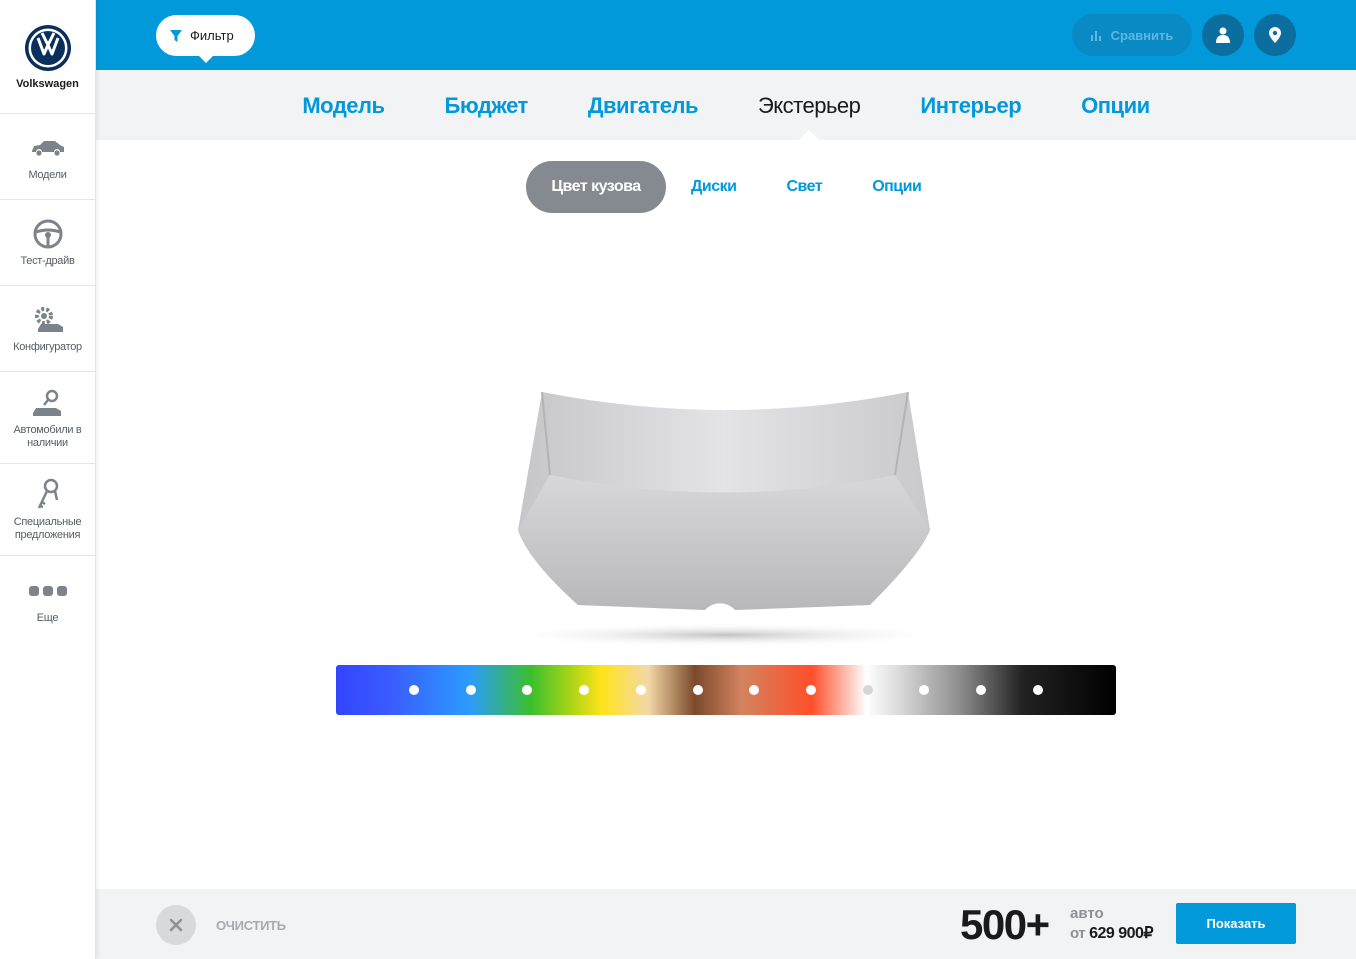  Describe the element at coordinates (725, 519) in the screenshot. I see `car-hood-image` at that location.